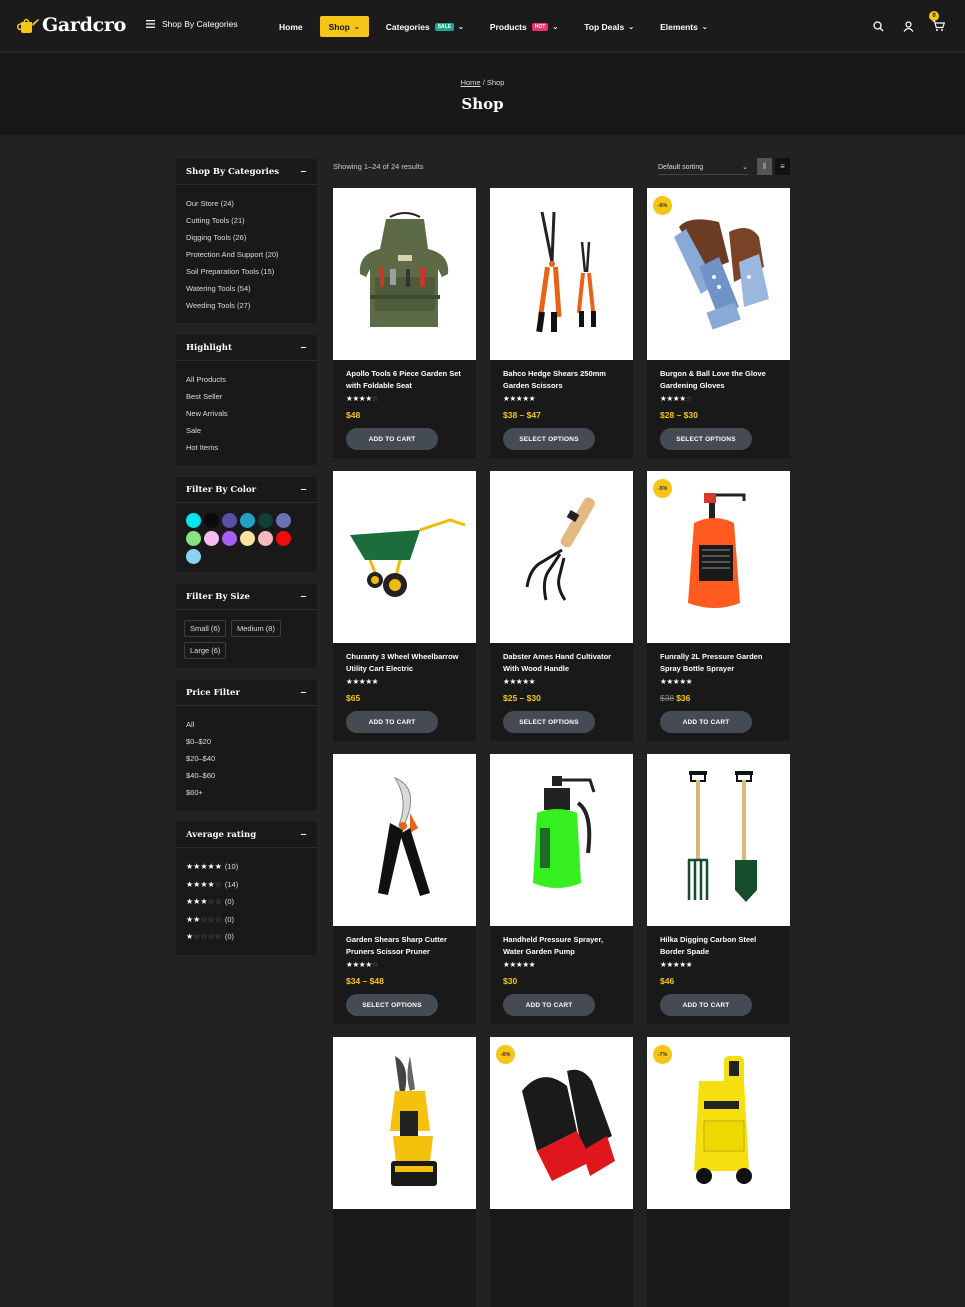  I want to click on chevron-down-icon: ⌄, so click(555, 27).